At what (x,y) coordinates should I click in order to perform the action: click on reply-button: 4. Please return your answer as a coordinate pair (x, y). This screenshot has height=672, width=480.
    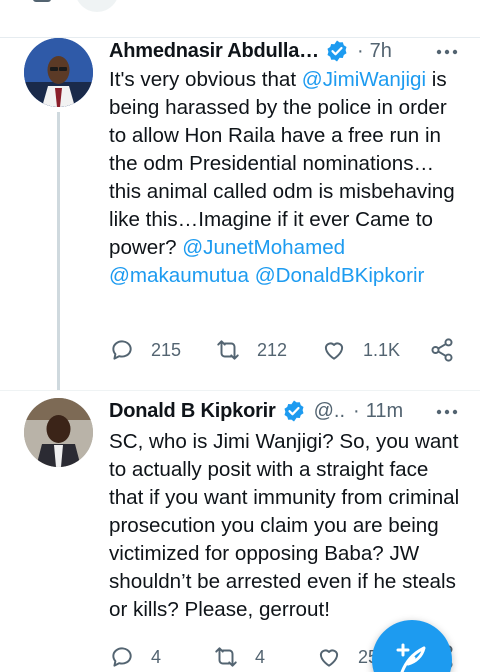
    Looking at the image, I should click on (135, 657).